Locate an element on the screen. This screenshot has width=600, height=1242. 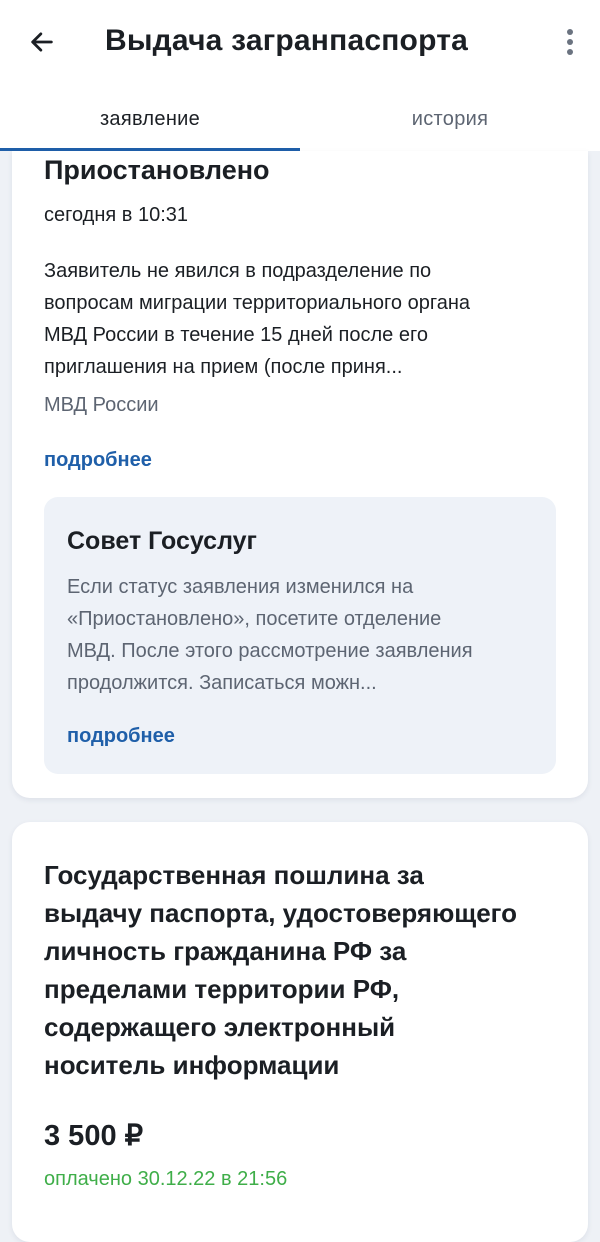
tab-history-label: история is located at coordinates (450, 119).